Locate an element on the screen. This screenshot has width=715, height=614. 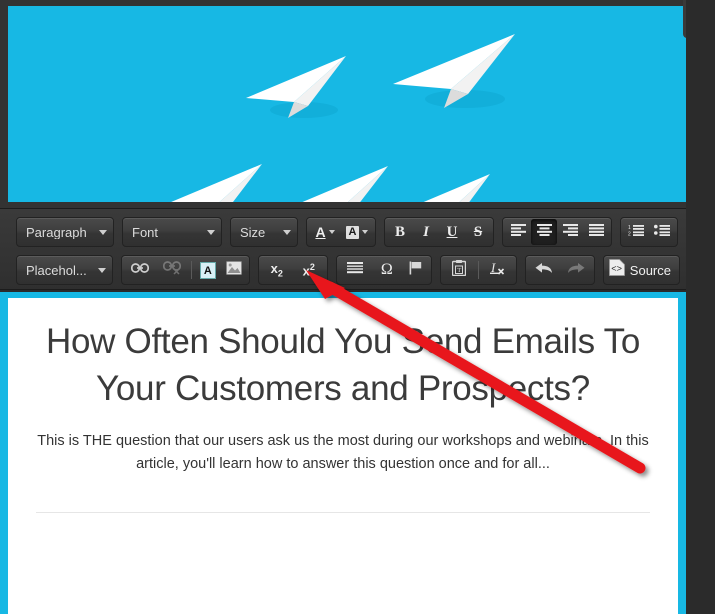
link-media-group: A is located at coordinates (185, 270).